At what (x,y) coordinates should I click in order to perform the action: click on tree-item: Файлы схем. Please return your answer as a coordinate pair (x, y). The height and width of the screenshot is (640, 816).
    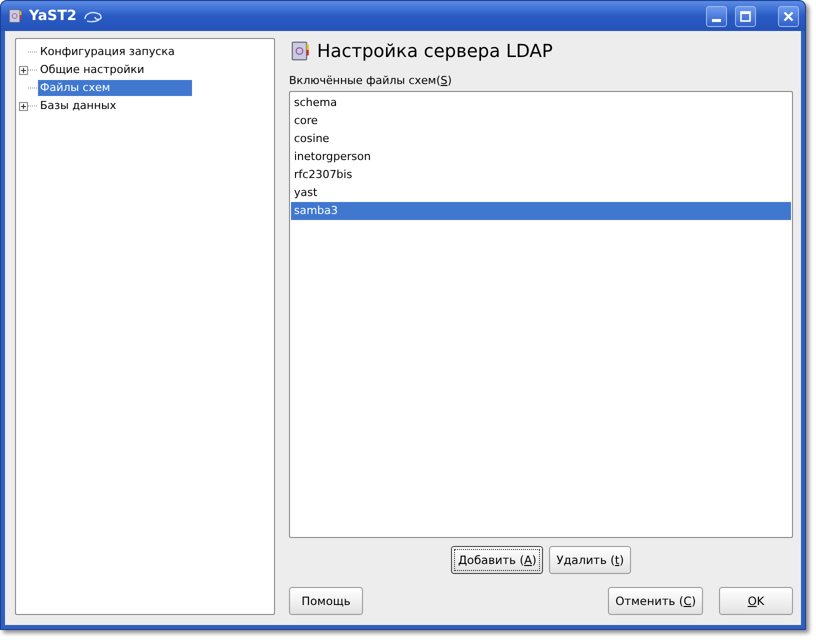
    Looking at the image, I should click on (115, 88).